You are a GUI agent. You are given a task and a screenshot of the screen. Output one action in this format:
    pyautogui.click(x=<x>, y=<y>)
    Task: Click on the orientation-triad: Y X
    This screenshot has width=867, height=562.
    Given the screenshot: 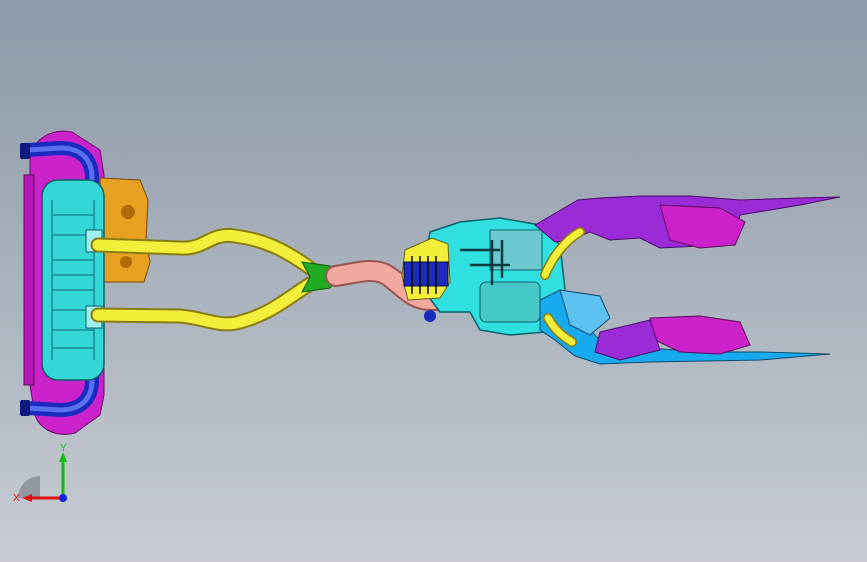 What is the action you would take?
    pyautogui.click(x=40, y=473)
    